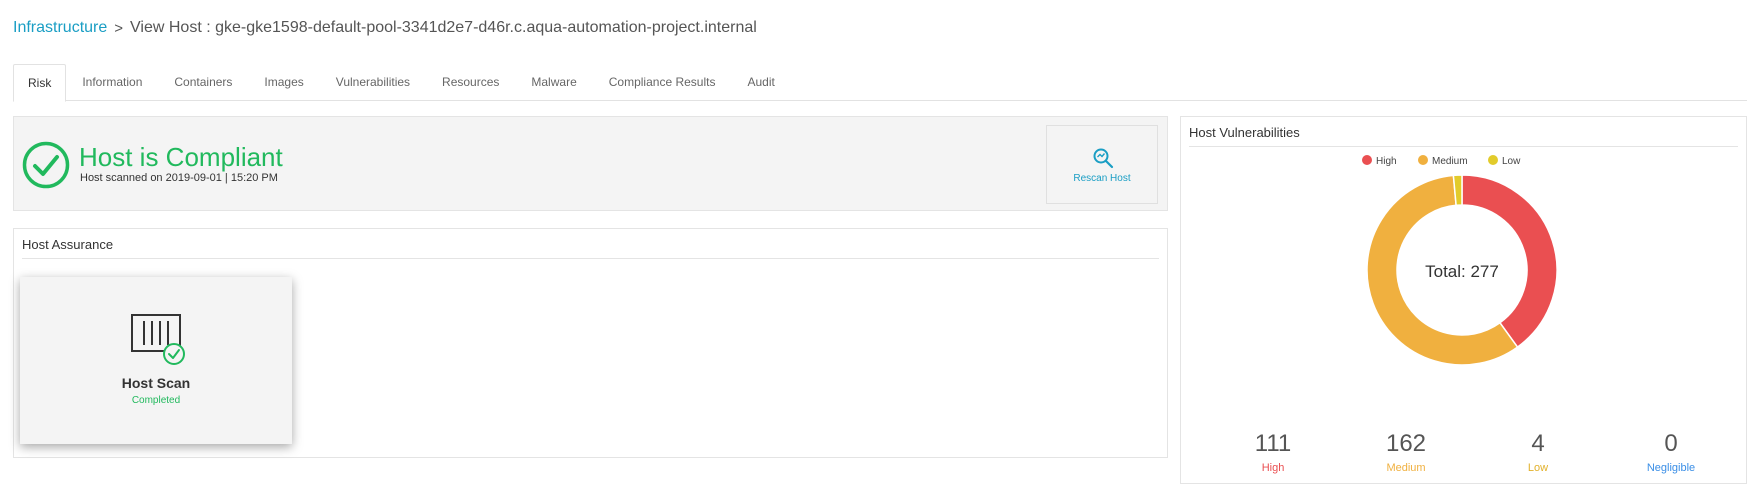 This screenshot has width=1757, height=490. Describe the element at coordinates (179, 178) in the screenshot. I see `scan-timestamp: Host scanned on 2019-09-01 | 15:20 PM` at that location.